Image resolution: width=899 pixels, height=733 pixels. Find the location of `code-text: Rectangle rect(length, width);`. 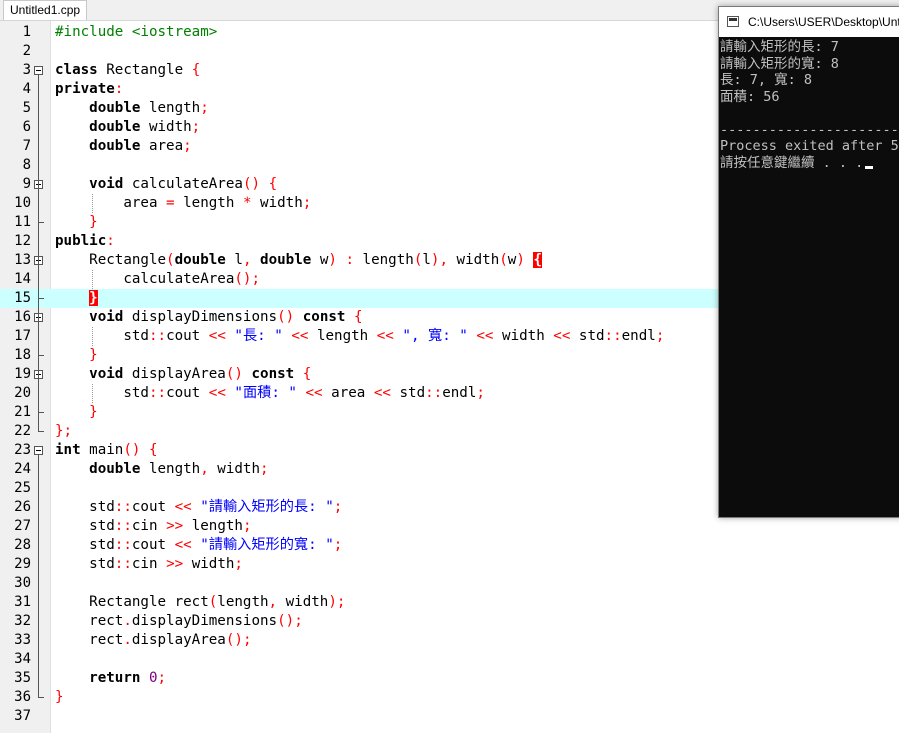

code-text: Rectangle rect(length, width); is located at coordinates (200, 602).